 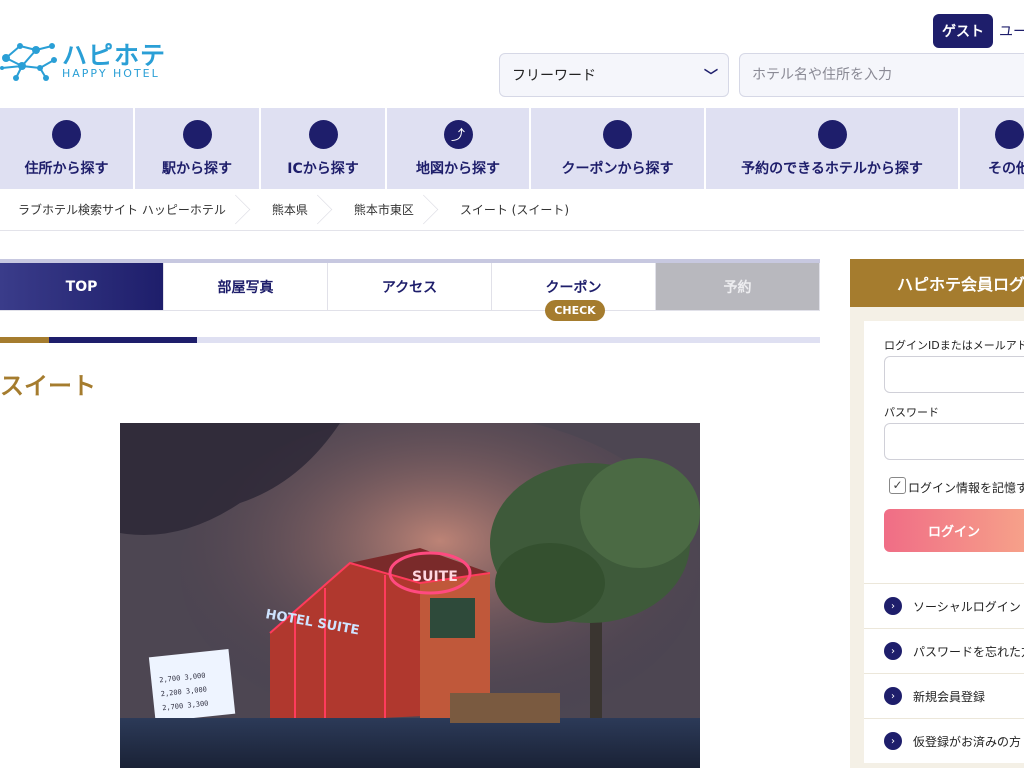 What do you see at coordinates (554, 76) in the screenshot?
I see `keyword-type-value: フリーワード` at bounding box center [554, 76].